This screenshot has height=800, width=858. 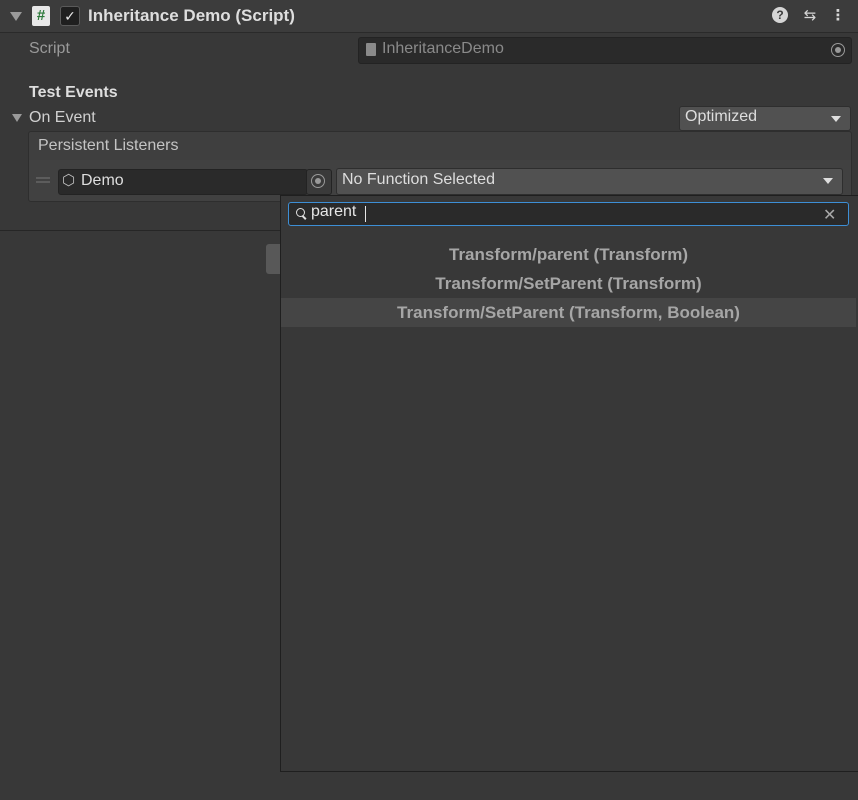 I want to click on object-value: Demo, so click(x=102, y=180).